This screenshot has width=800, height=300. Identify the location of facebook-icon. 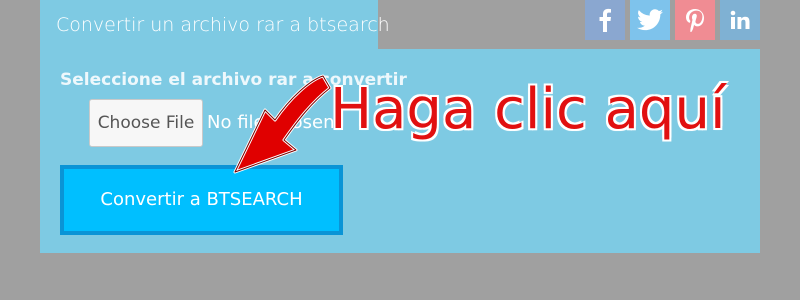
(605, 20).